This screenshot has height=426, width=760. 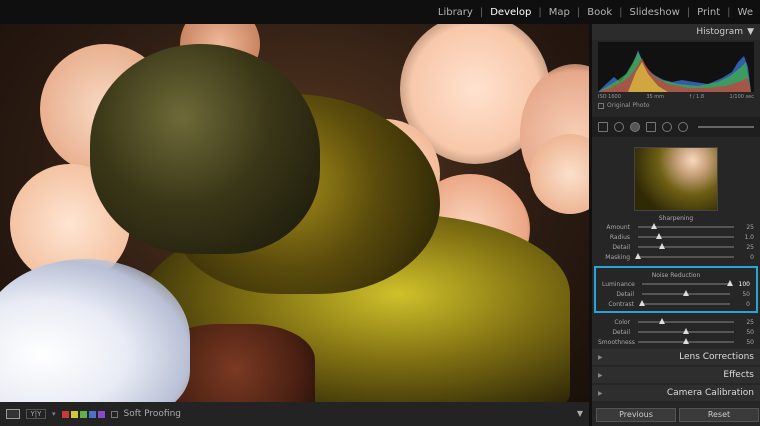 What do you see at coordinates (708, 12) in the screenshot?
I see `module-print: Print` at bounding box center [708, 12].